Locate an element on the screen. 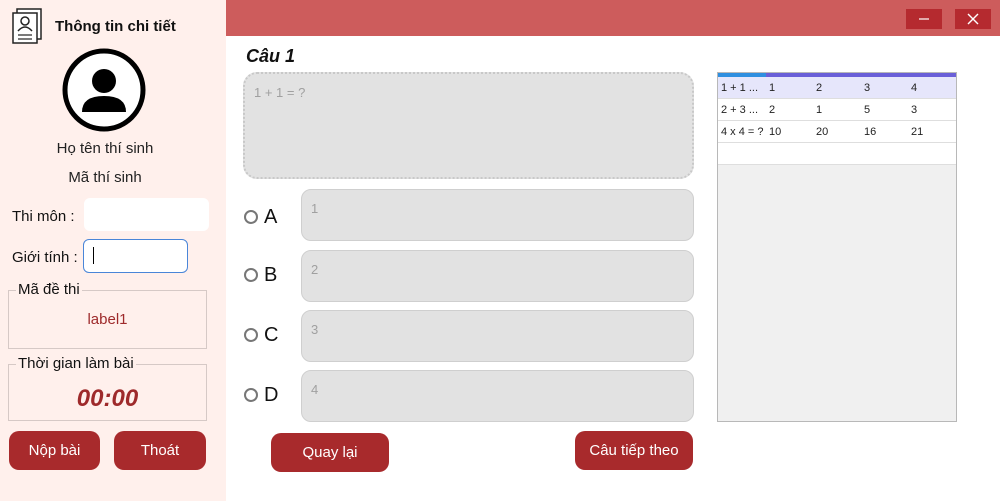  time-group: 00:00 is located at coordinates (107, 392).